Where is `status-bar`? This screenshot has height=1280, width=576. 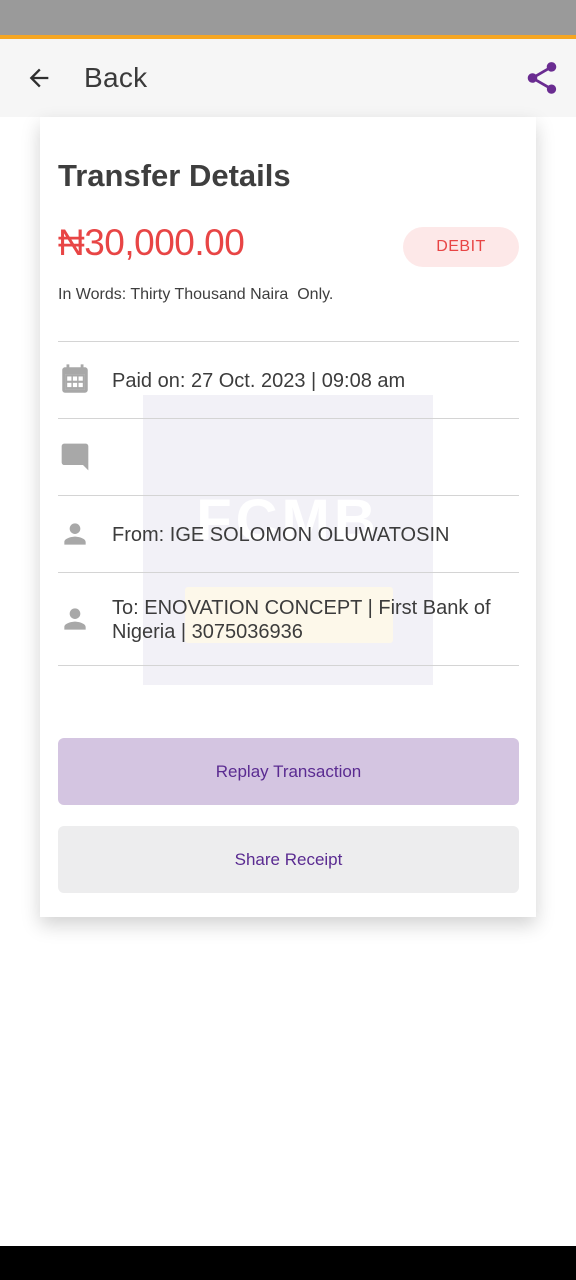 status-bar is located at coordinates (288, 17).